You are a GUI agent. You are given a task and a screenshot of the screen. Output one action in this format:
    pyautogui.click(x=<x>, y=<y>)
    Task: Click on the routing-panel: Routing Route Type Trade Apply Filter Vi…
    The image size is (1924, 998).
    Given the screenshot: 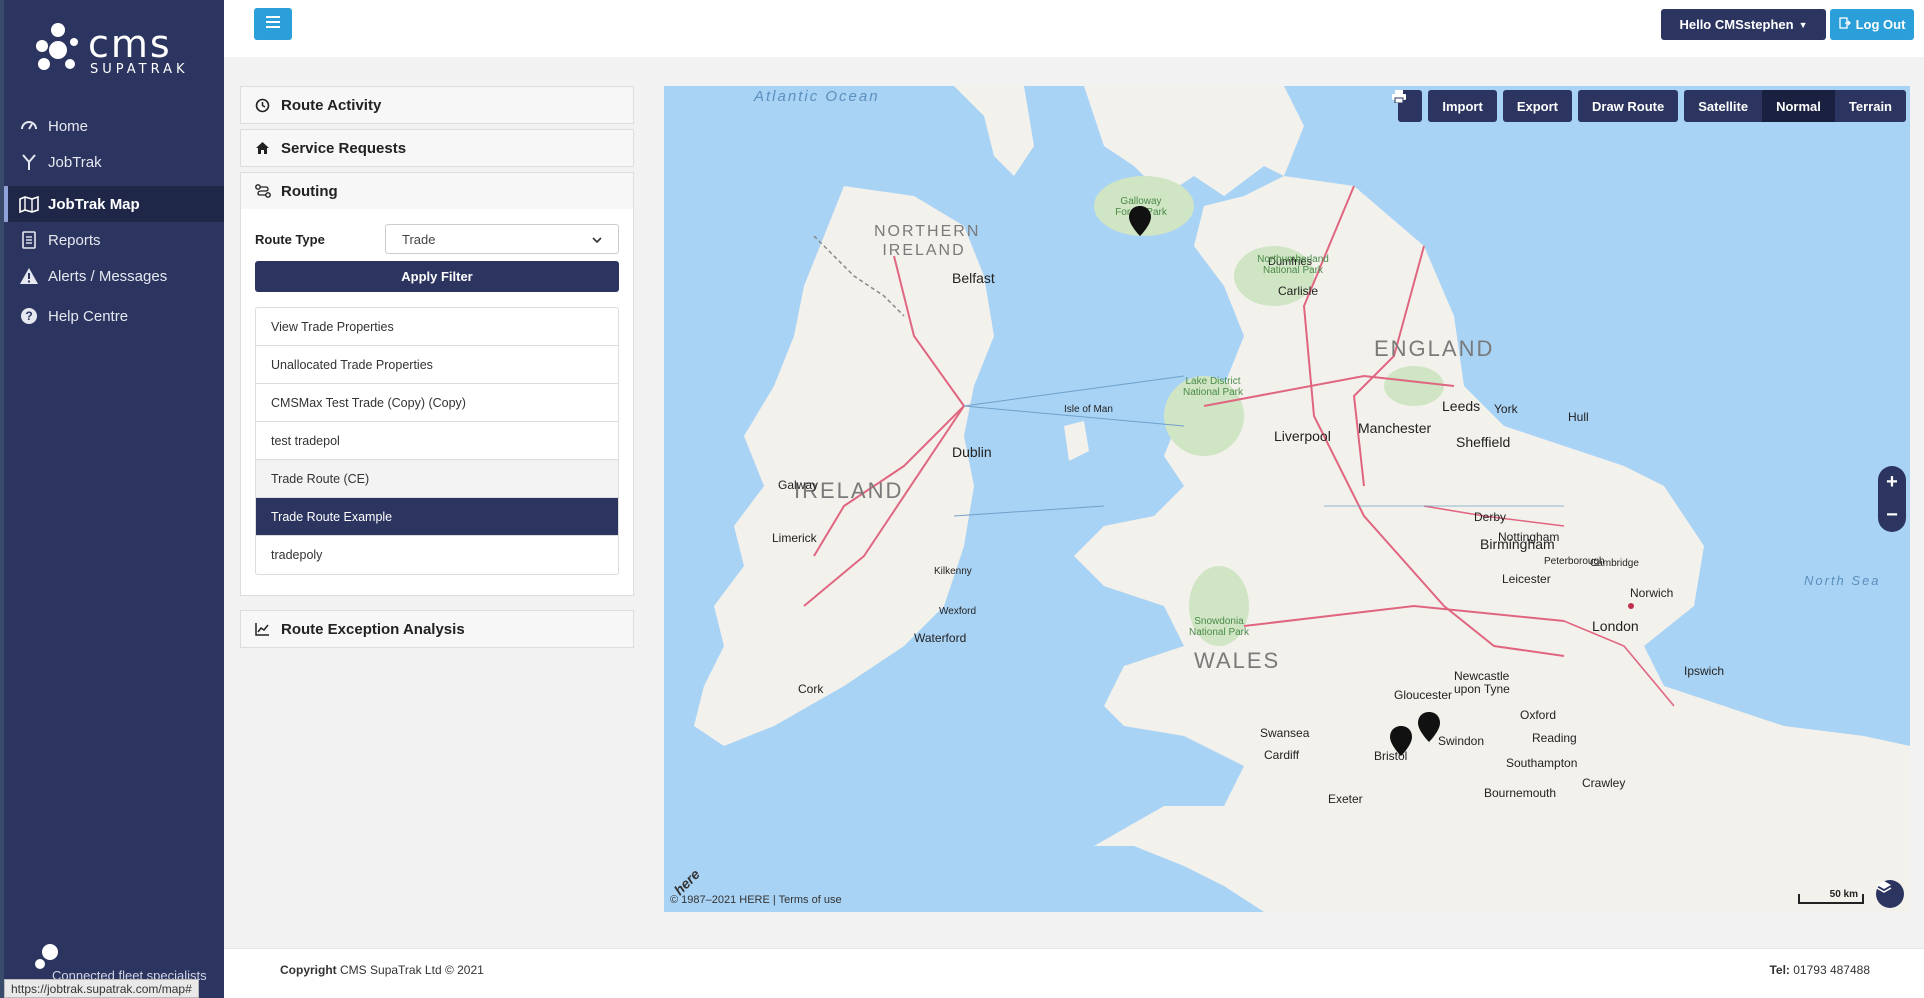 What is the action you would take?
    pyautogui.click(x=437, y=384)
    